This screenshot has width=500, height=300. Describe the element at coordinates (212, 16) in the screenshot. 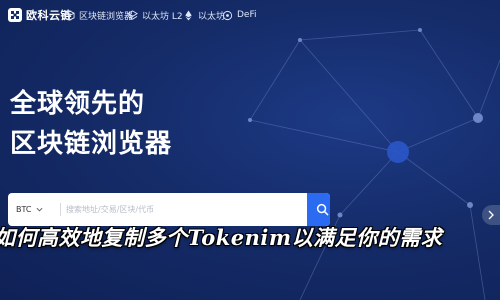

I see `nav-item-label: 以太坊` at that location.